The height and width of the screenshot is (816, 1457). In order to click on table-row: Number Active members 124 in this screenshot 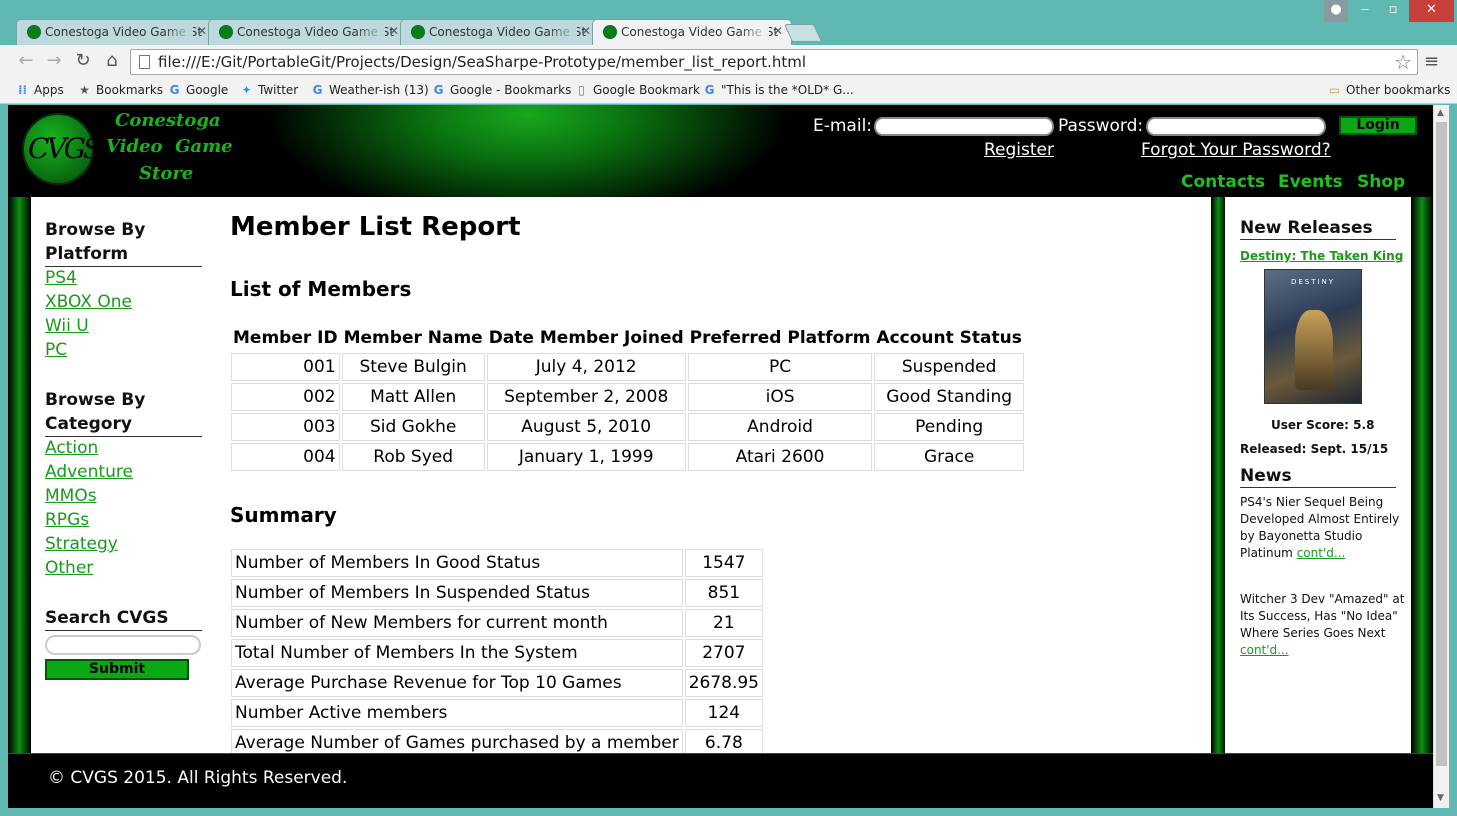, I will do `click(497, 713)`.